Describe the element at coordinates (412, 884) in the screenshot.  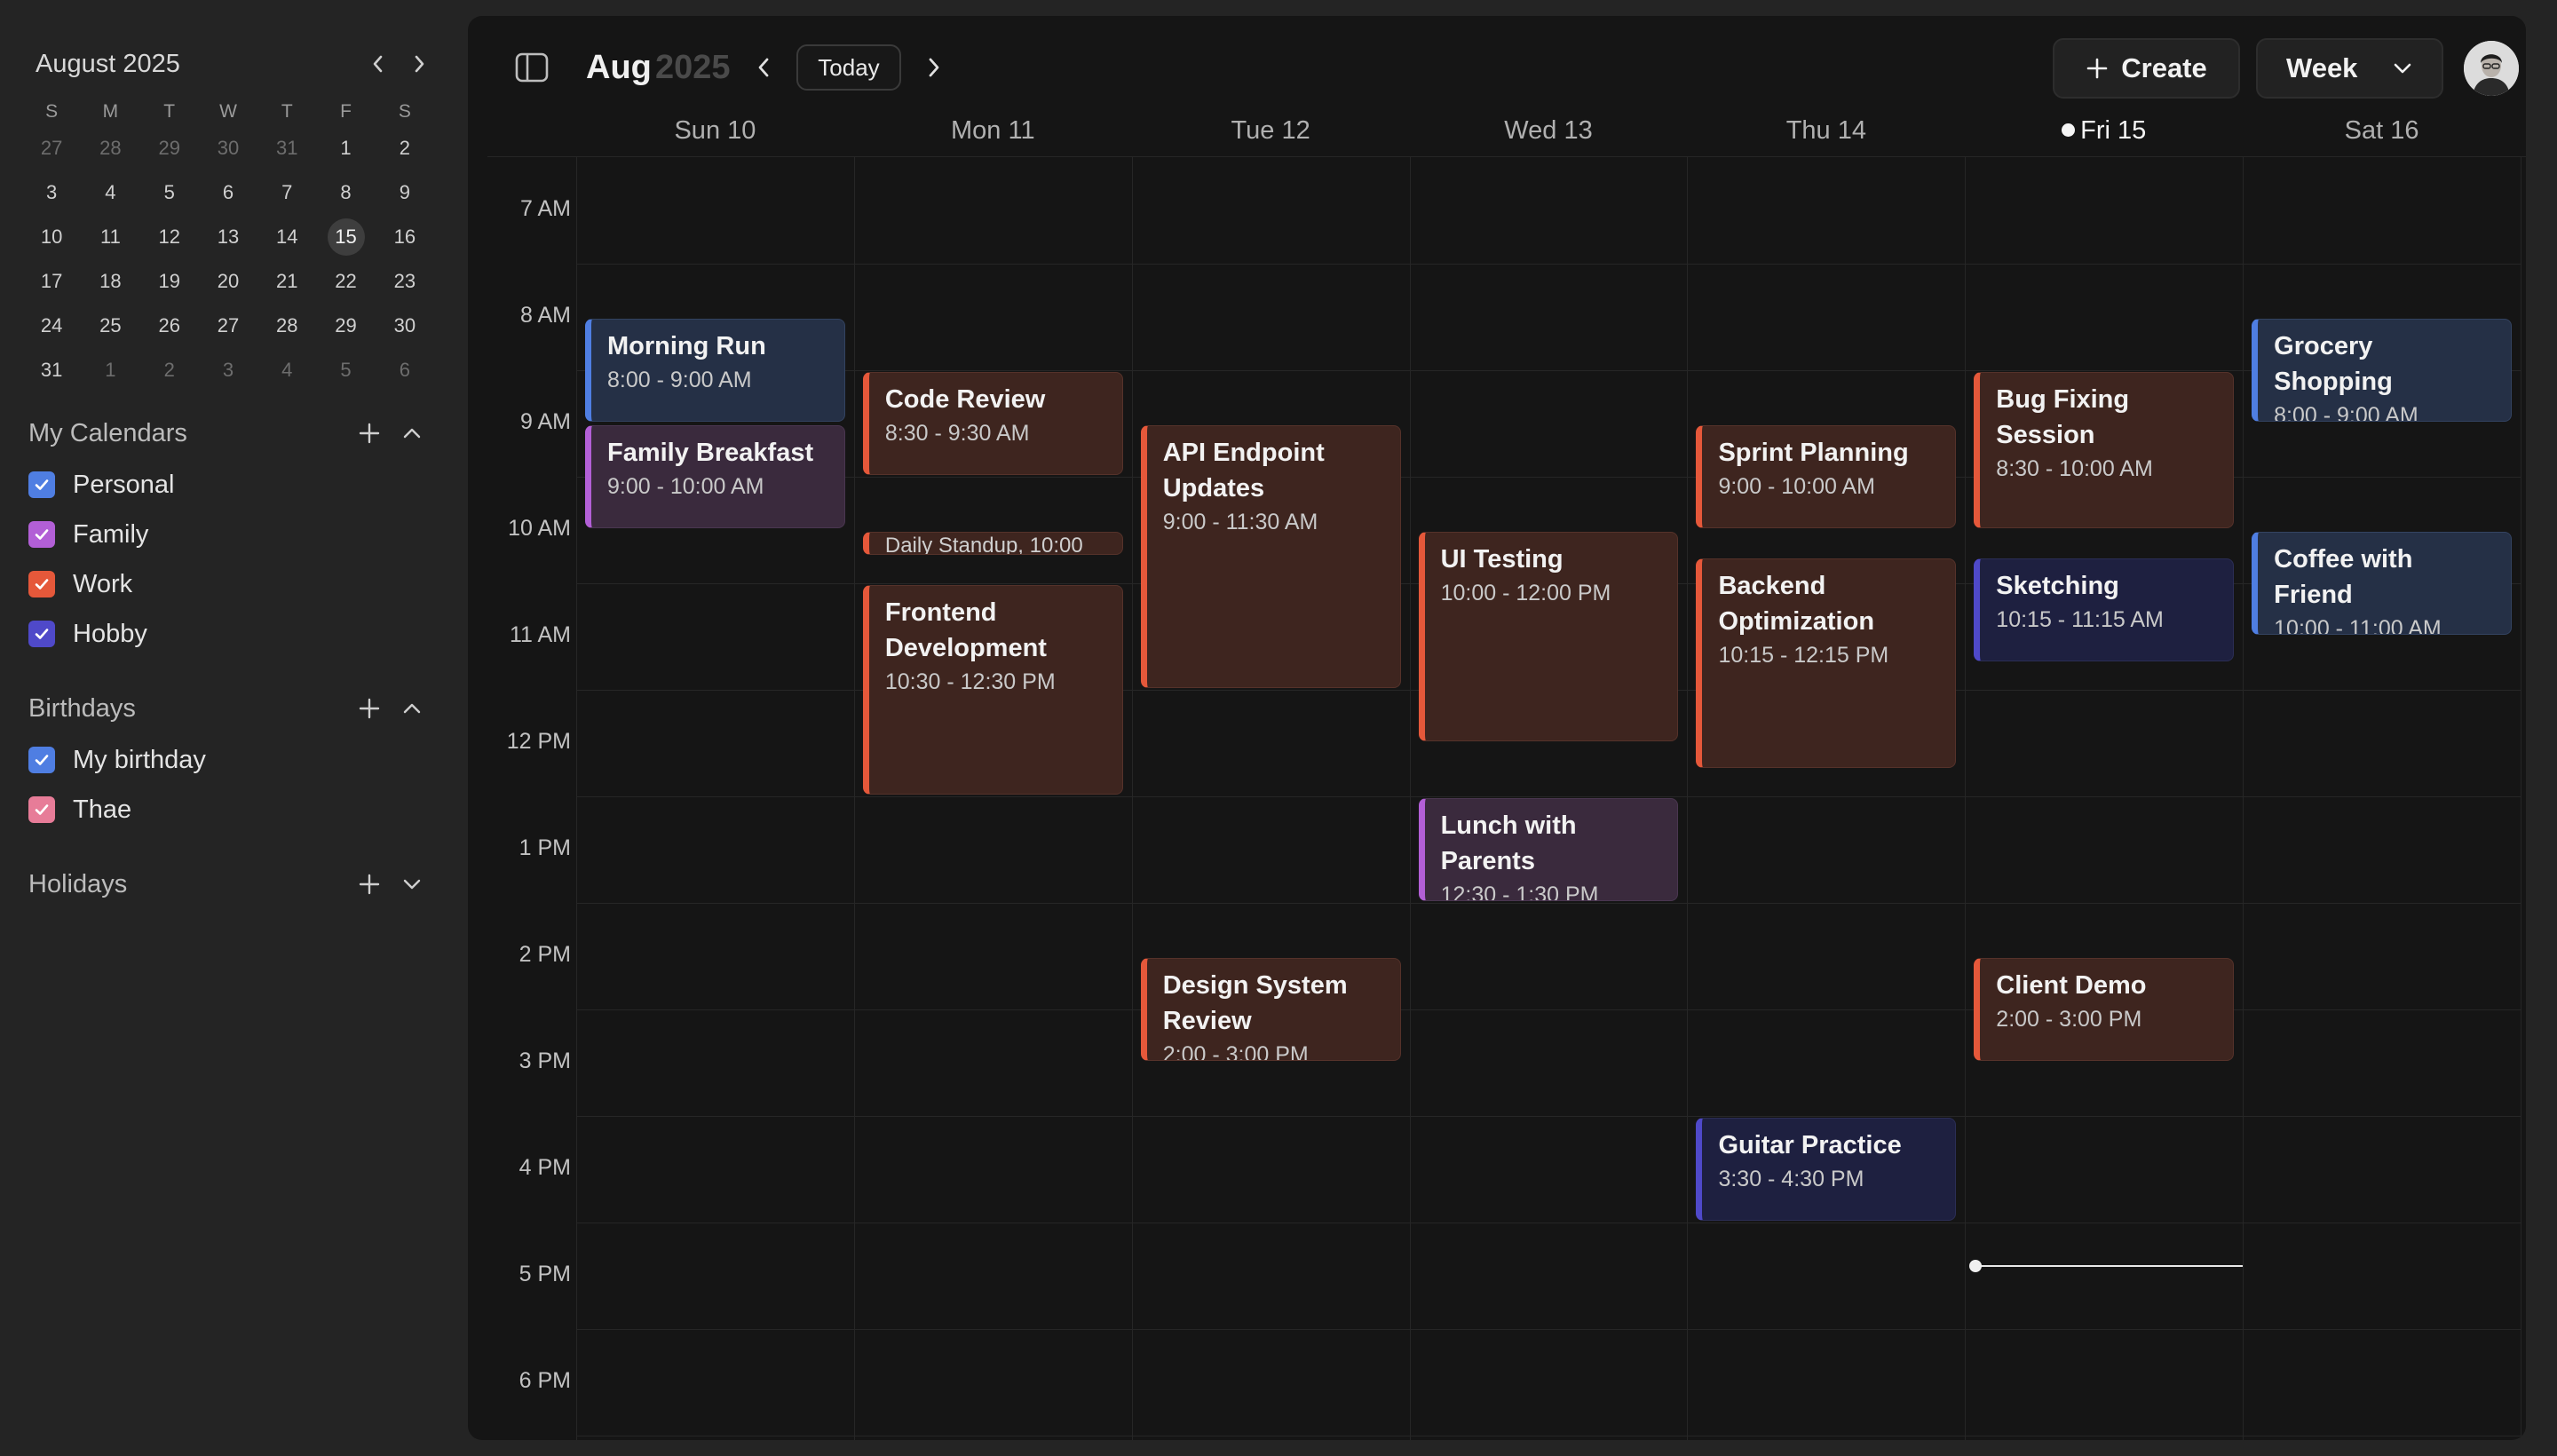
I see `expand-holidays-button` at that location.